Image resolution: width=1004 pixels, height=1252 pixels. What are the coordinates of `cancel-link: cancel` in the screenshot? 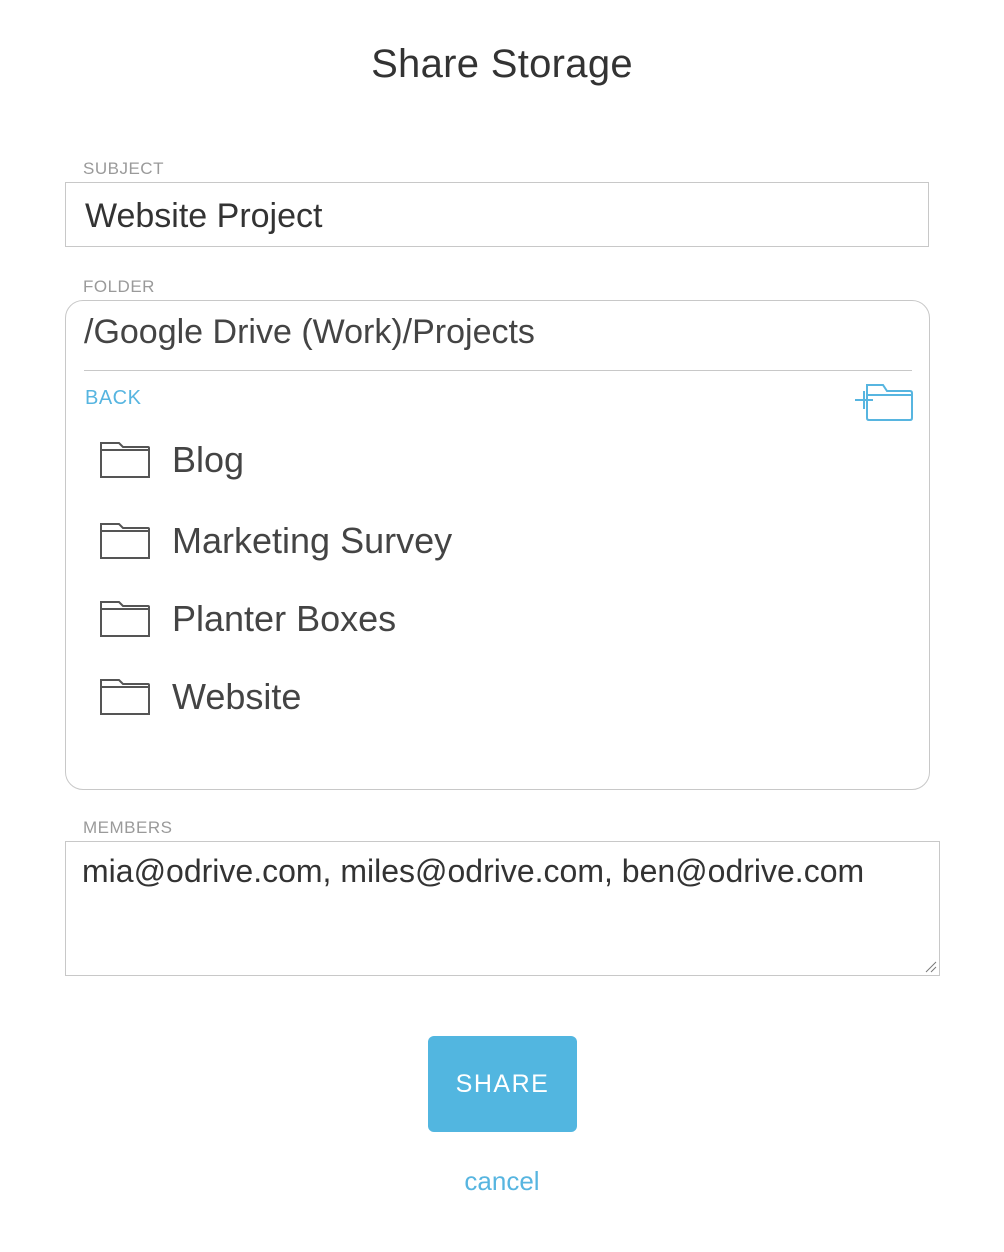 It's located at (502, 1181).